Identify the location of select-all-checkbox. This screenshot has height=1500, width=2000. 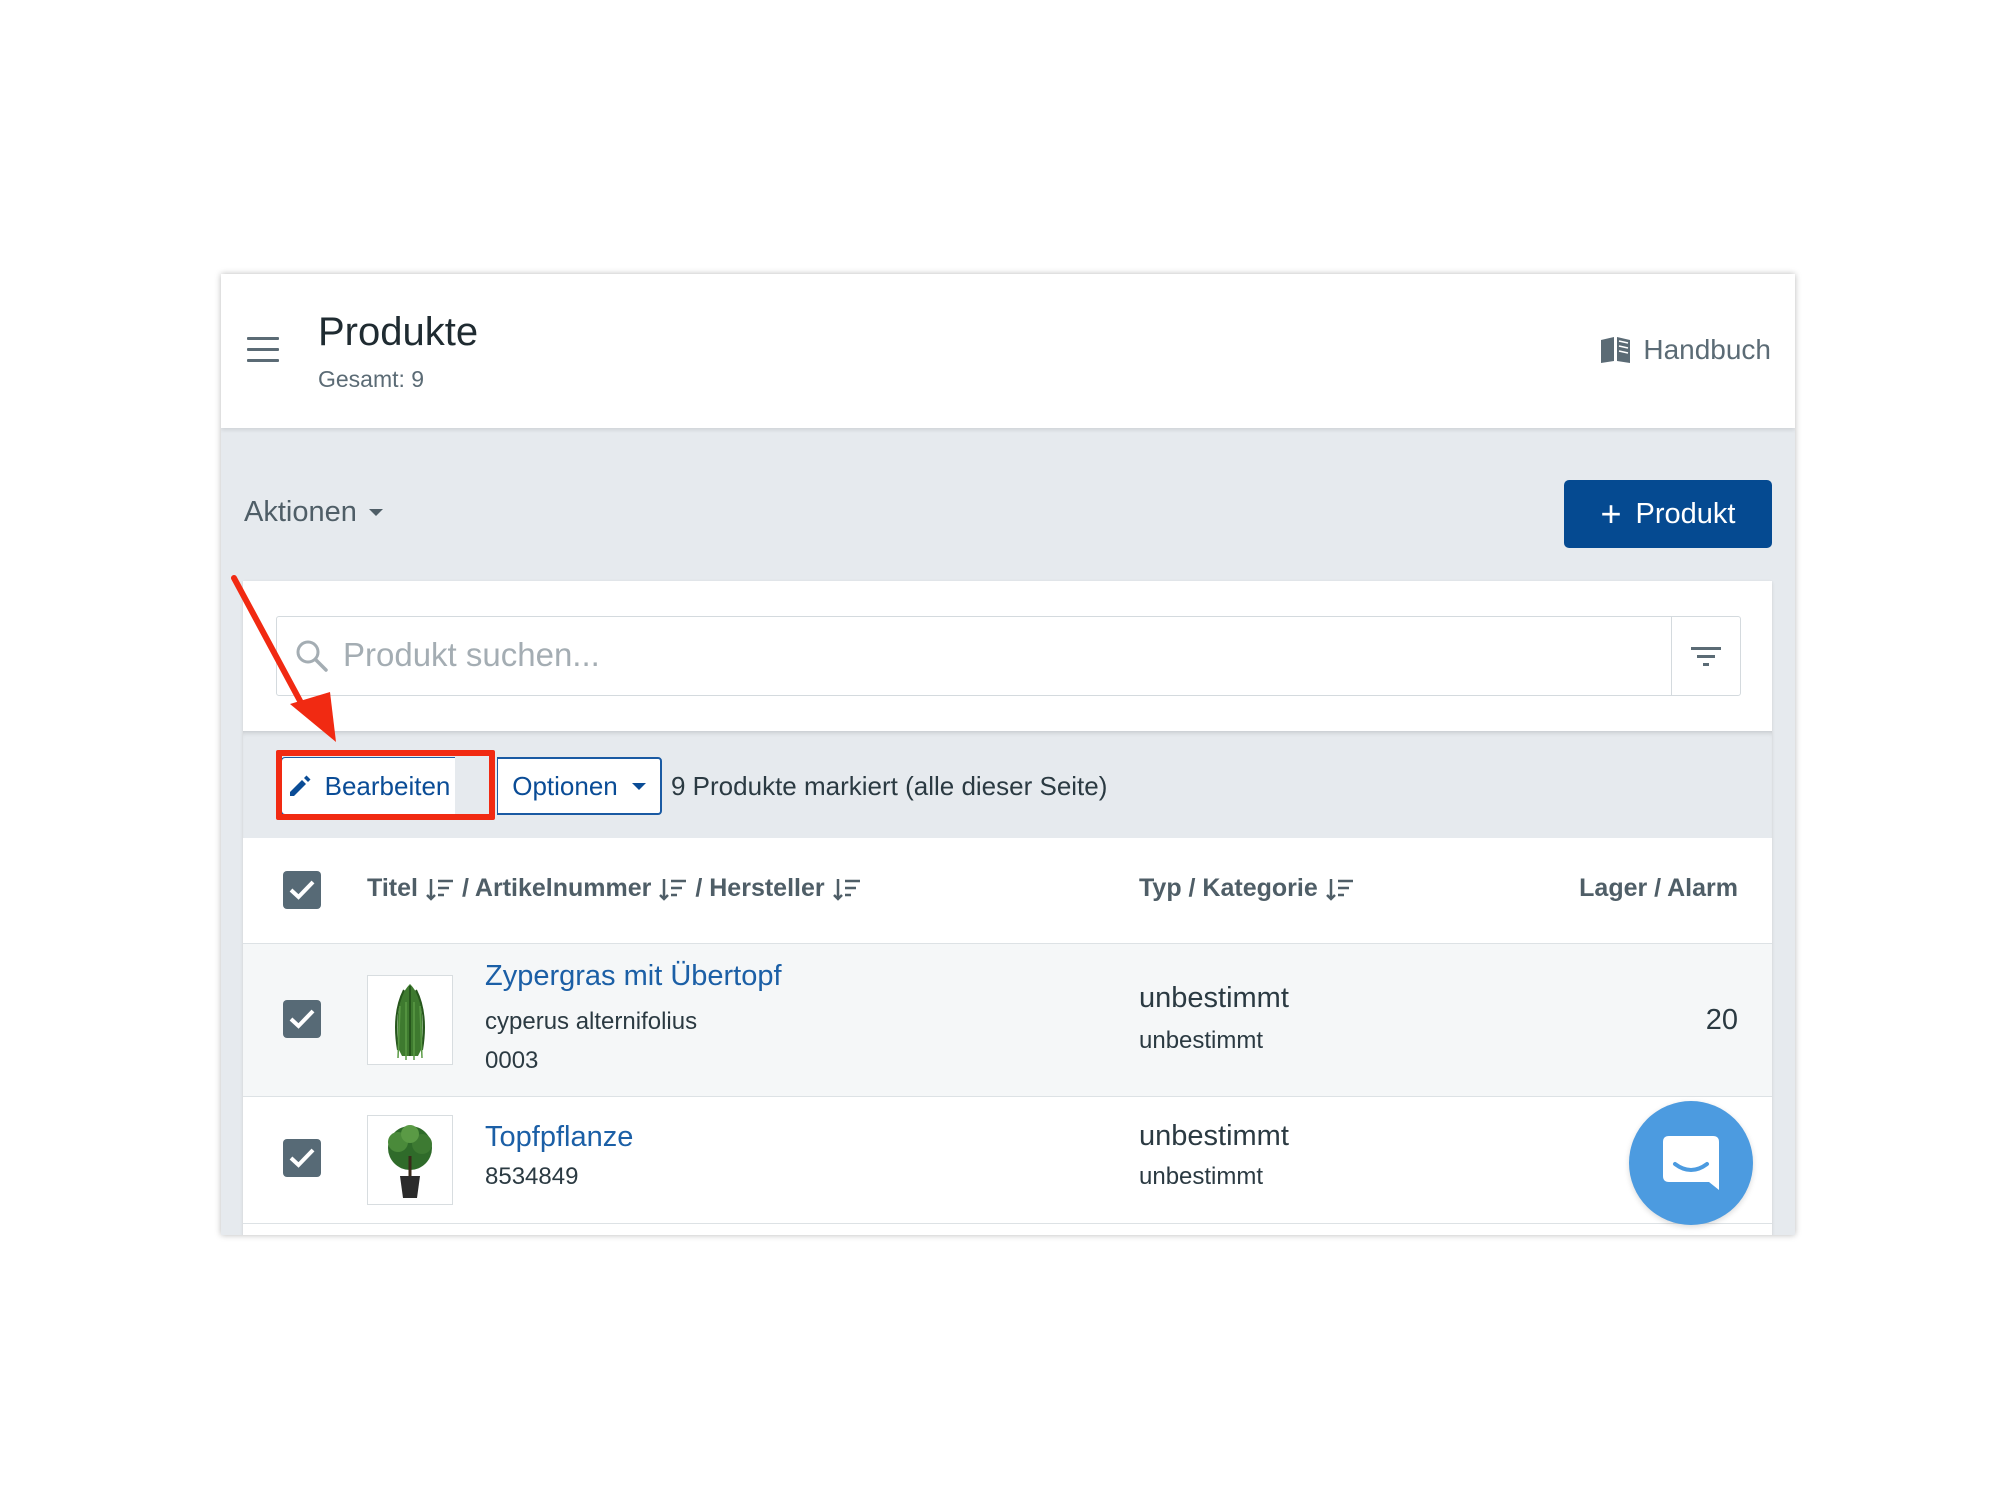
(302, 890).